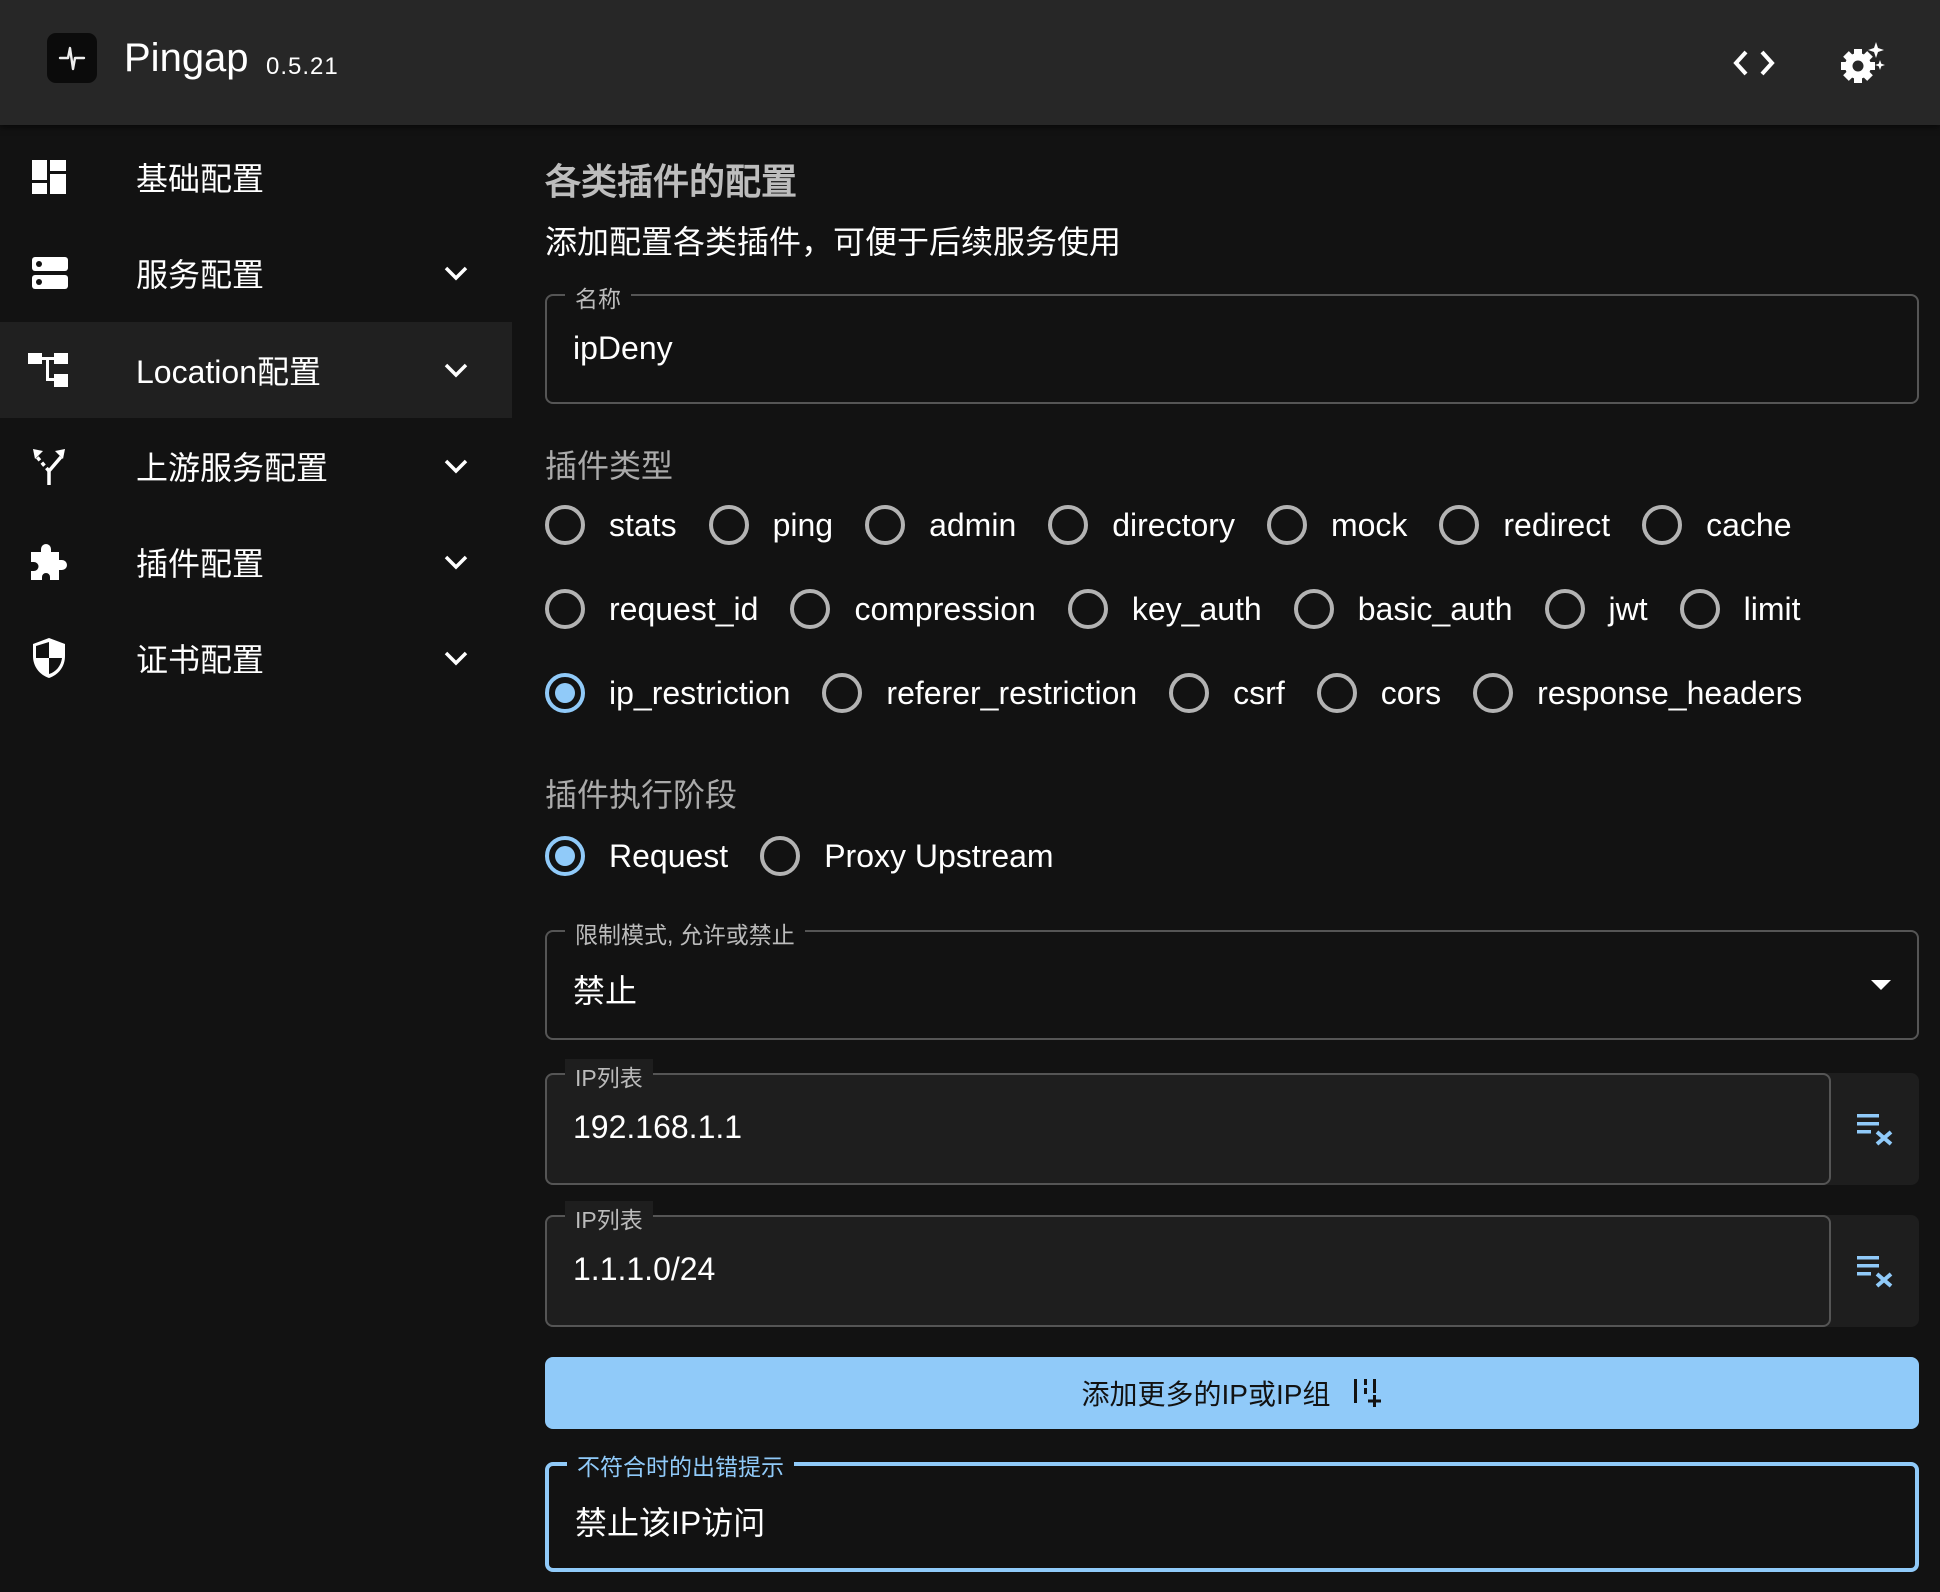 Image resolution: width=1940 pixels, height=1592 pixels. What do you see at coordinates (1173, 524) in the screenshot?
I see `radio-label: directory` at bounding box center [1173, 524].